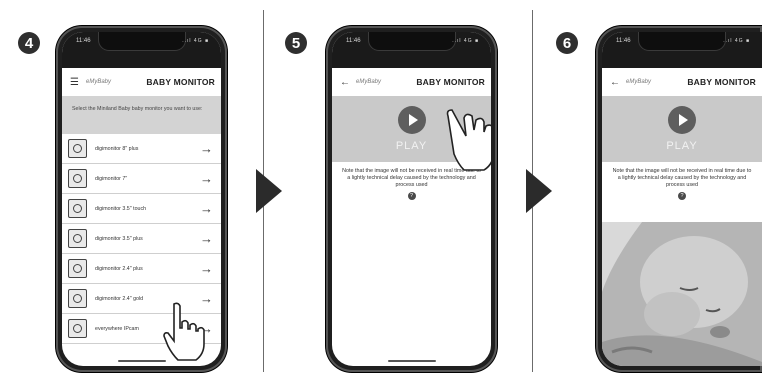  Describe the element at coordinates (119, 238) in the screenshot. I see `device-label: digimonitor 3.5" plus` at that location.